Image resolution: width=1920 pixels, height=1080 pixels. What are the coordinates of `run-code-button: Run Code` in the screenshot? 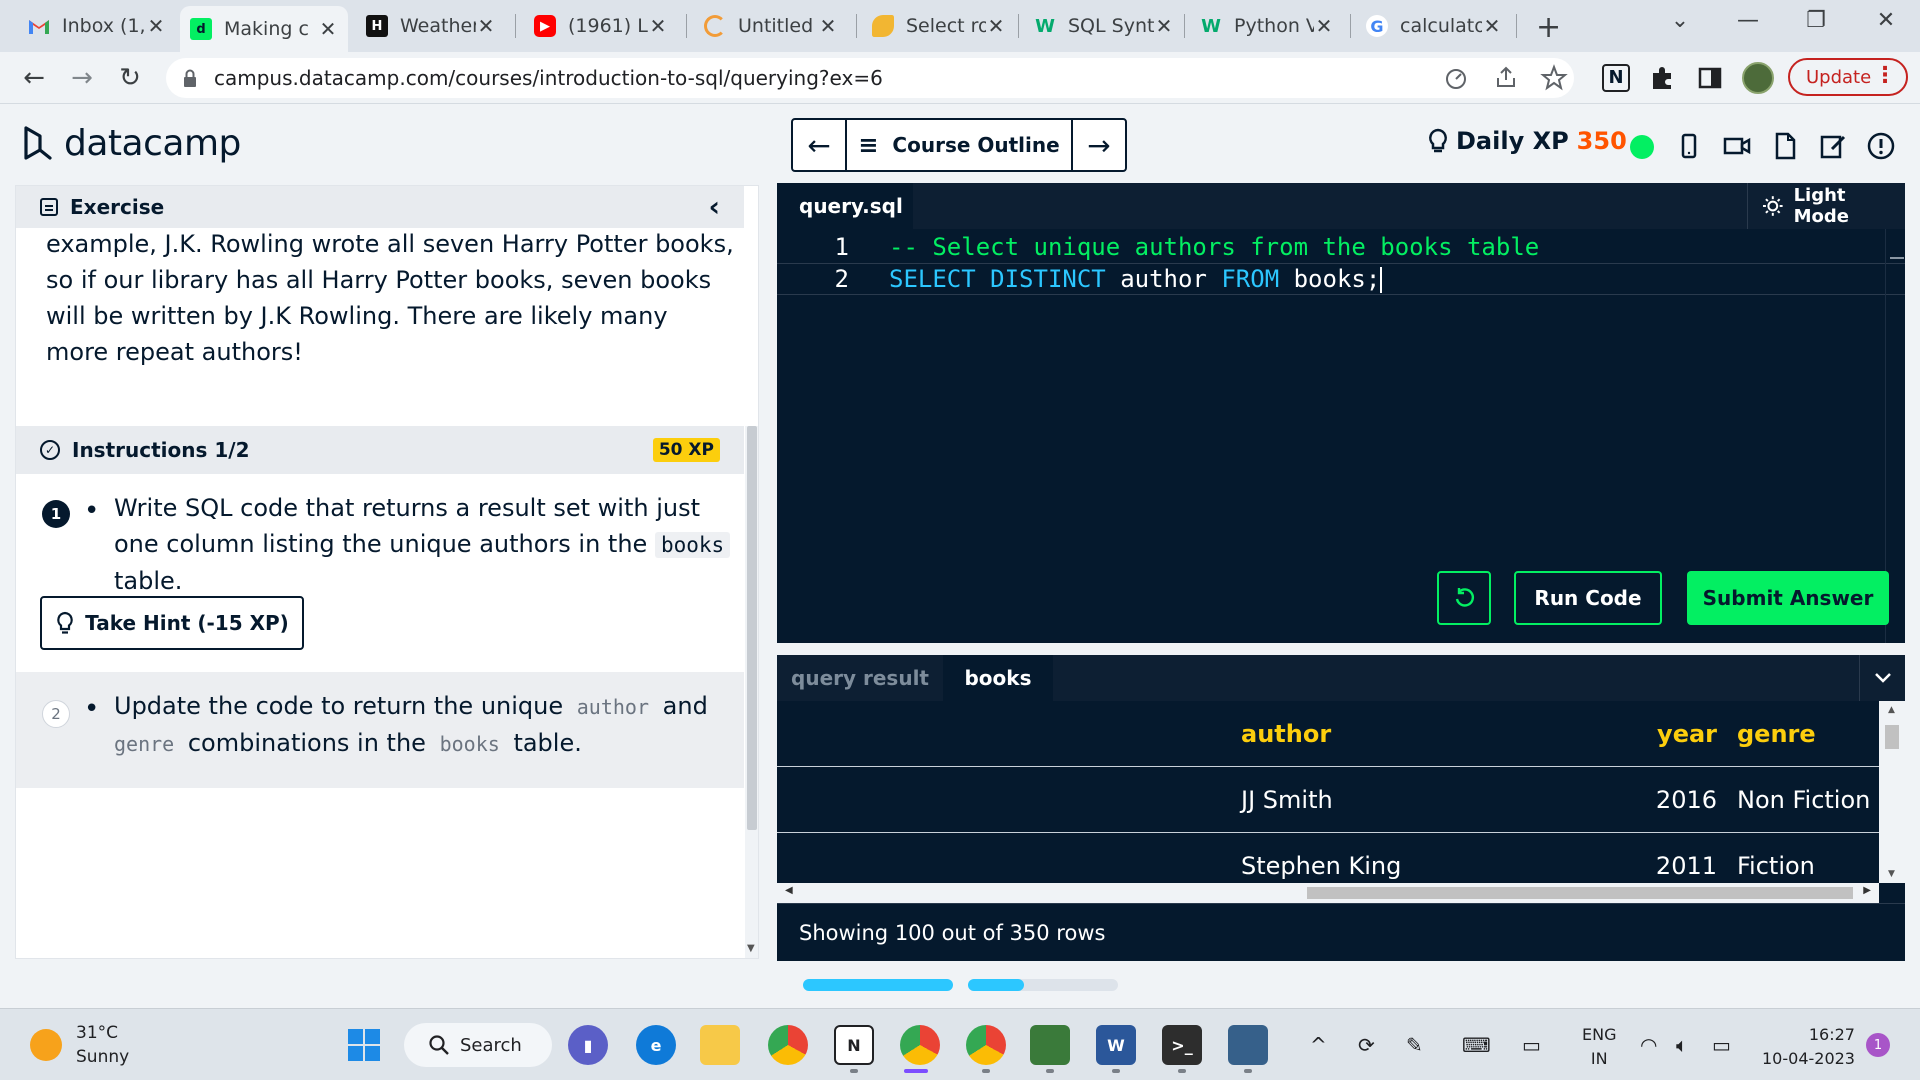 It's located at (1588, 598).